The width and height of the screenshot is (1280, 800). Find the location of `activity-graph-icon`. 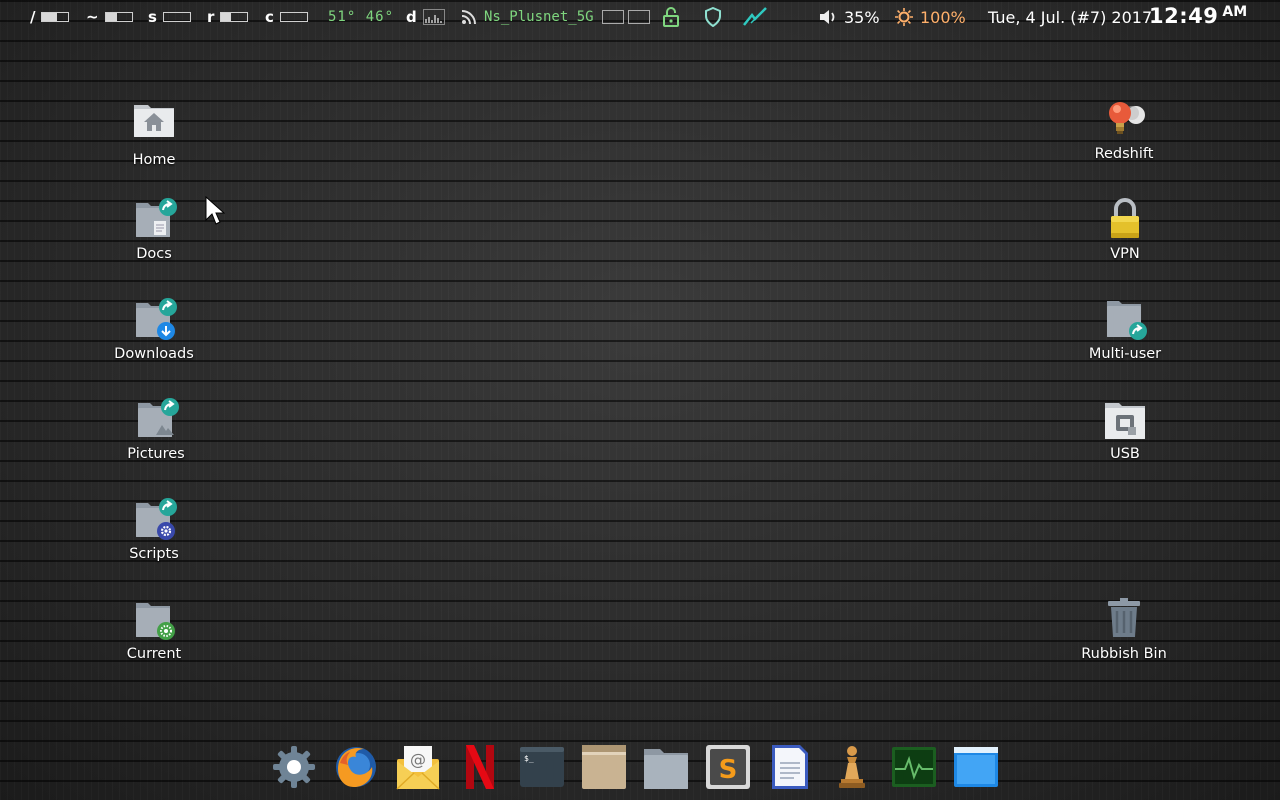

activity-graph-icon is located at coordinates (433, 17).